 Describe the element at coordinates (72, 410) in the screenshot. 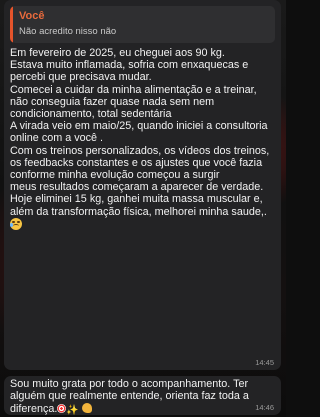

I see `sparkles-icon: ✨` at that location.